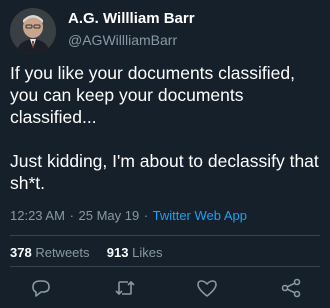  Describe the element at coordinates (37, 215) in the screenshot. I see `tweet-time: 12:23 AM` at that location.